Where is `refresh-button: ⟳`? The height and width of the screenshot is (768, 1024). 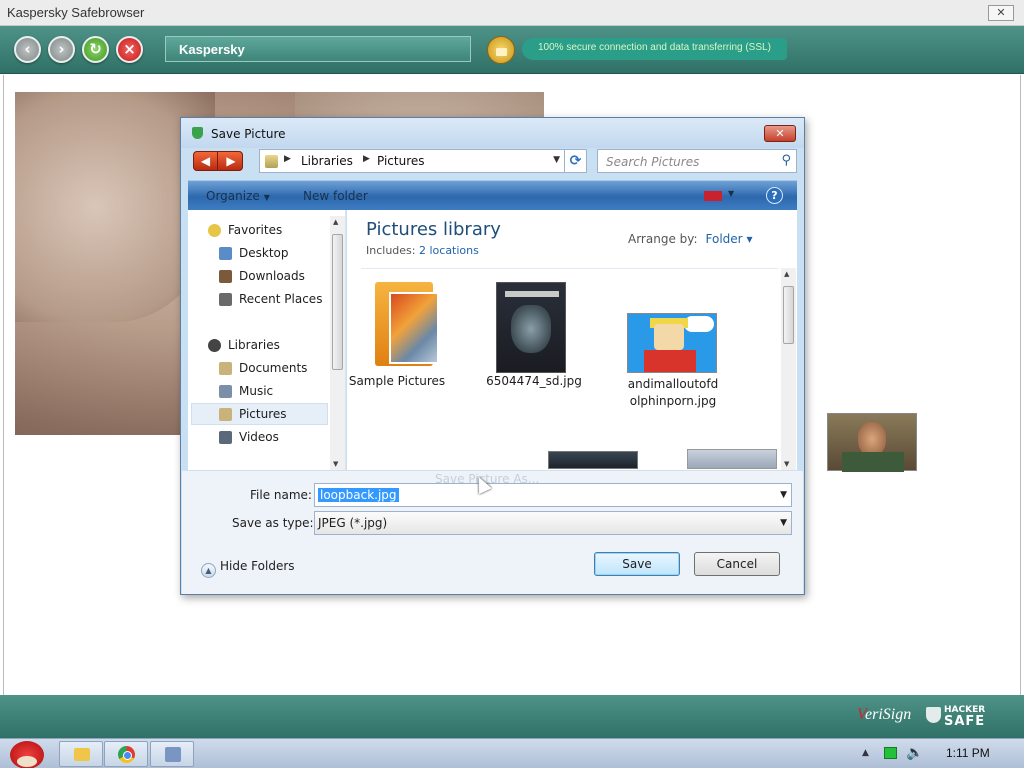 refresh-button: ⟳ is located at coordinates (575, 161).